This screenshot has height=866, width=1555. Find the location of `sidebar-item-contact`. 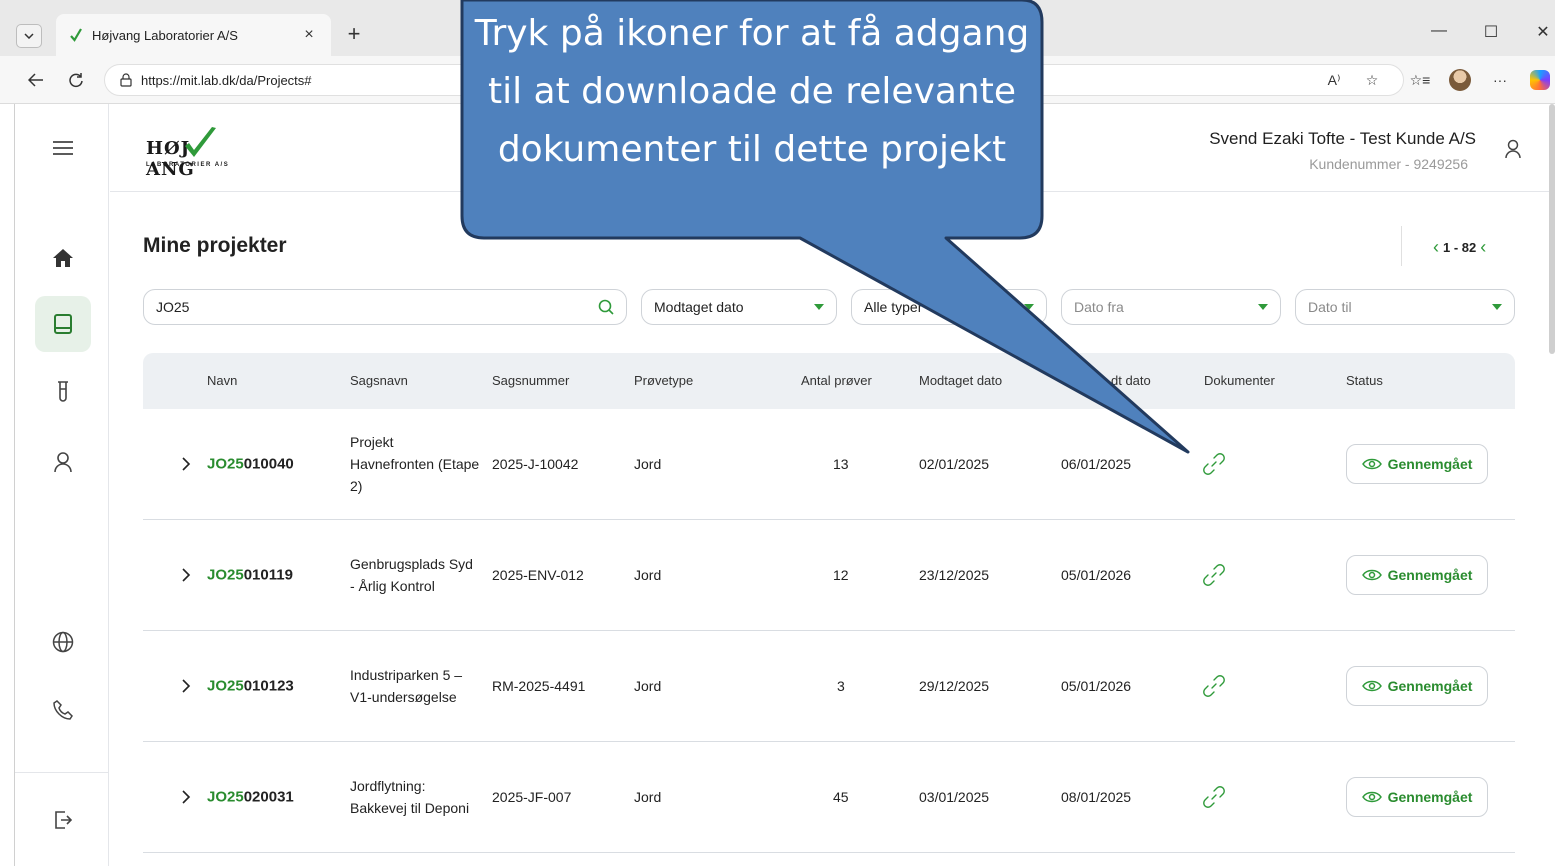

sidebar-item-contact is located at coordinates (63, 710).